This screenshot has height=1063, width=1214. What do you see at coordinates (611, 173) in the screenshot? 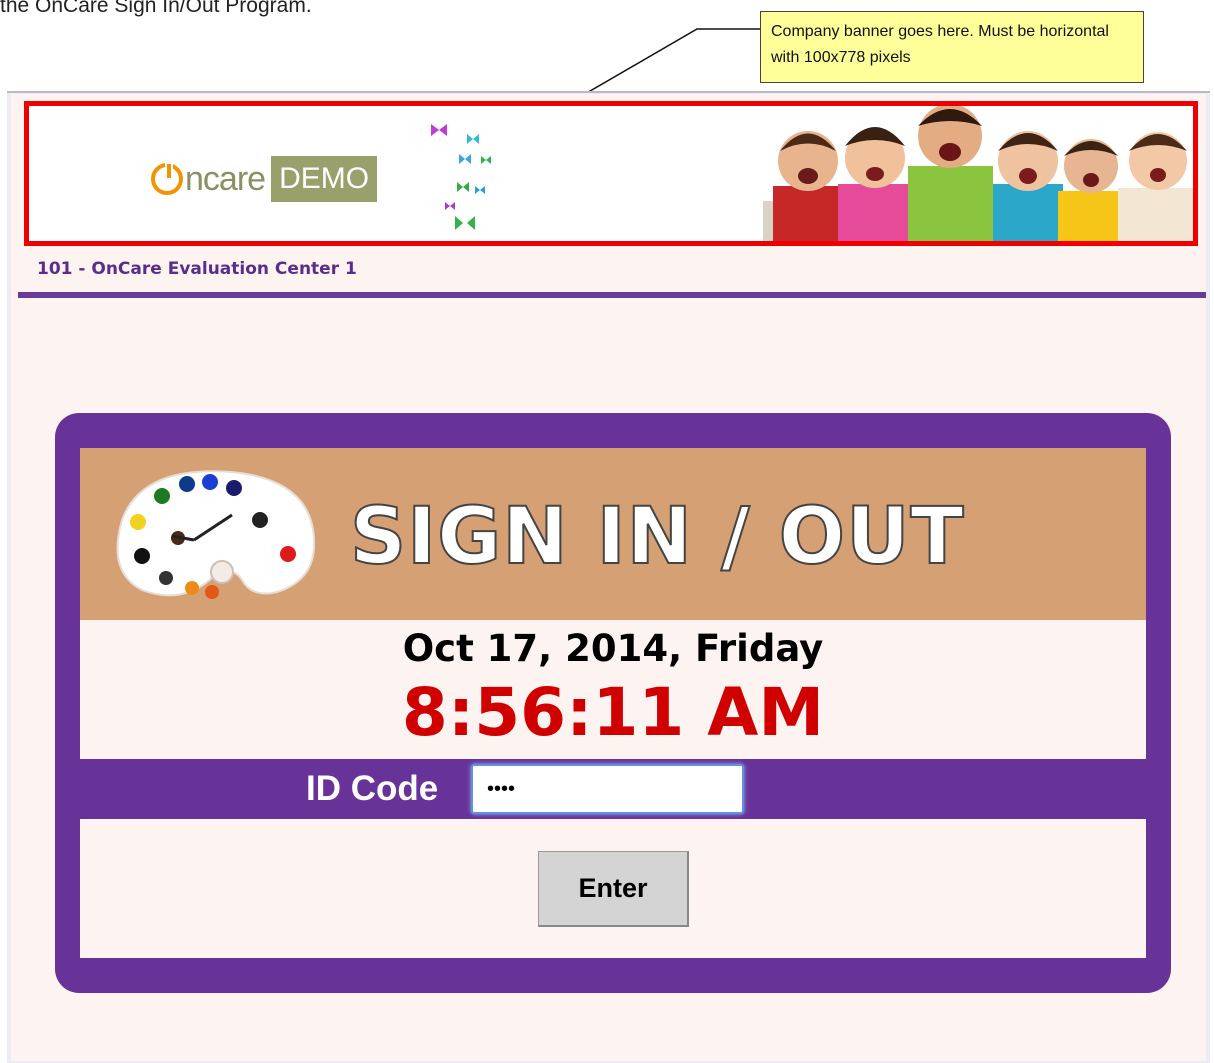
I see `company-banner: ncare DEMO` at bounding box center [611, 173].